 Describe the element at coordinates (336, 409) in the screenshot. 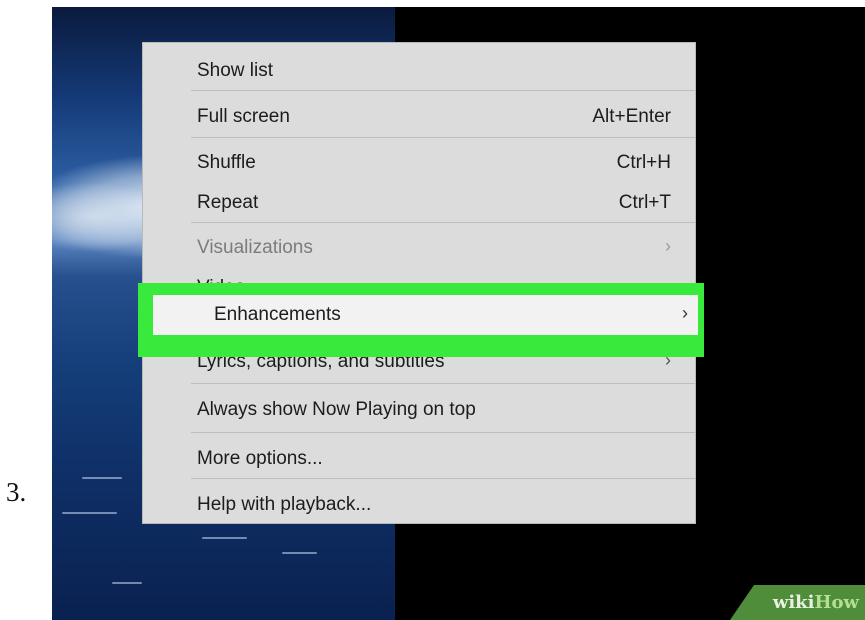

I see `menu-item-label: Always show Now Playing on top` at that location.